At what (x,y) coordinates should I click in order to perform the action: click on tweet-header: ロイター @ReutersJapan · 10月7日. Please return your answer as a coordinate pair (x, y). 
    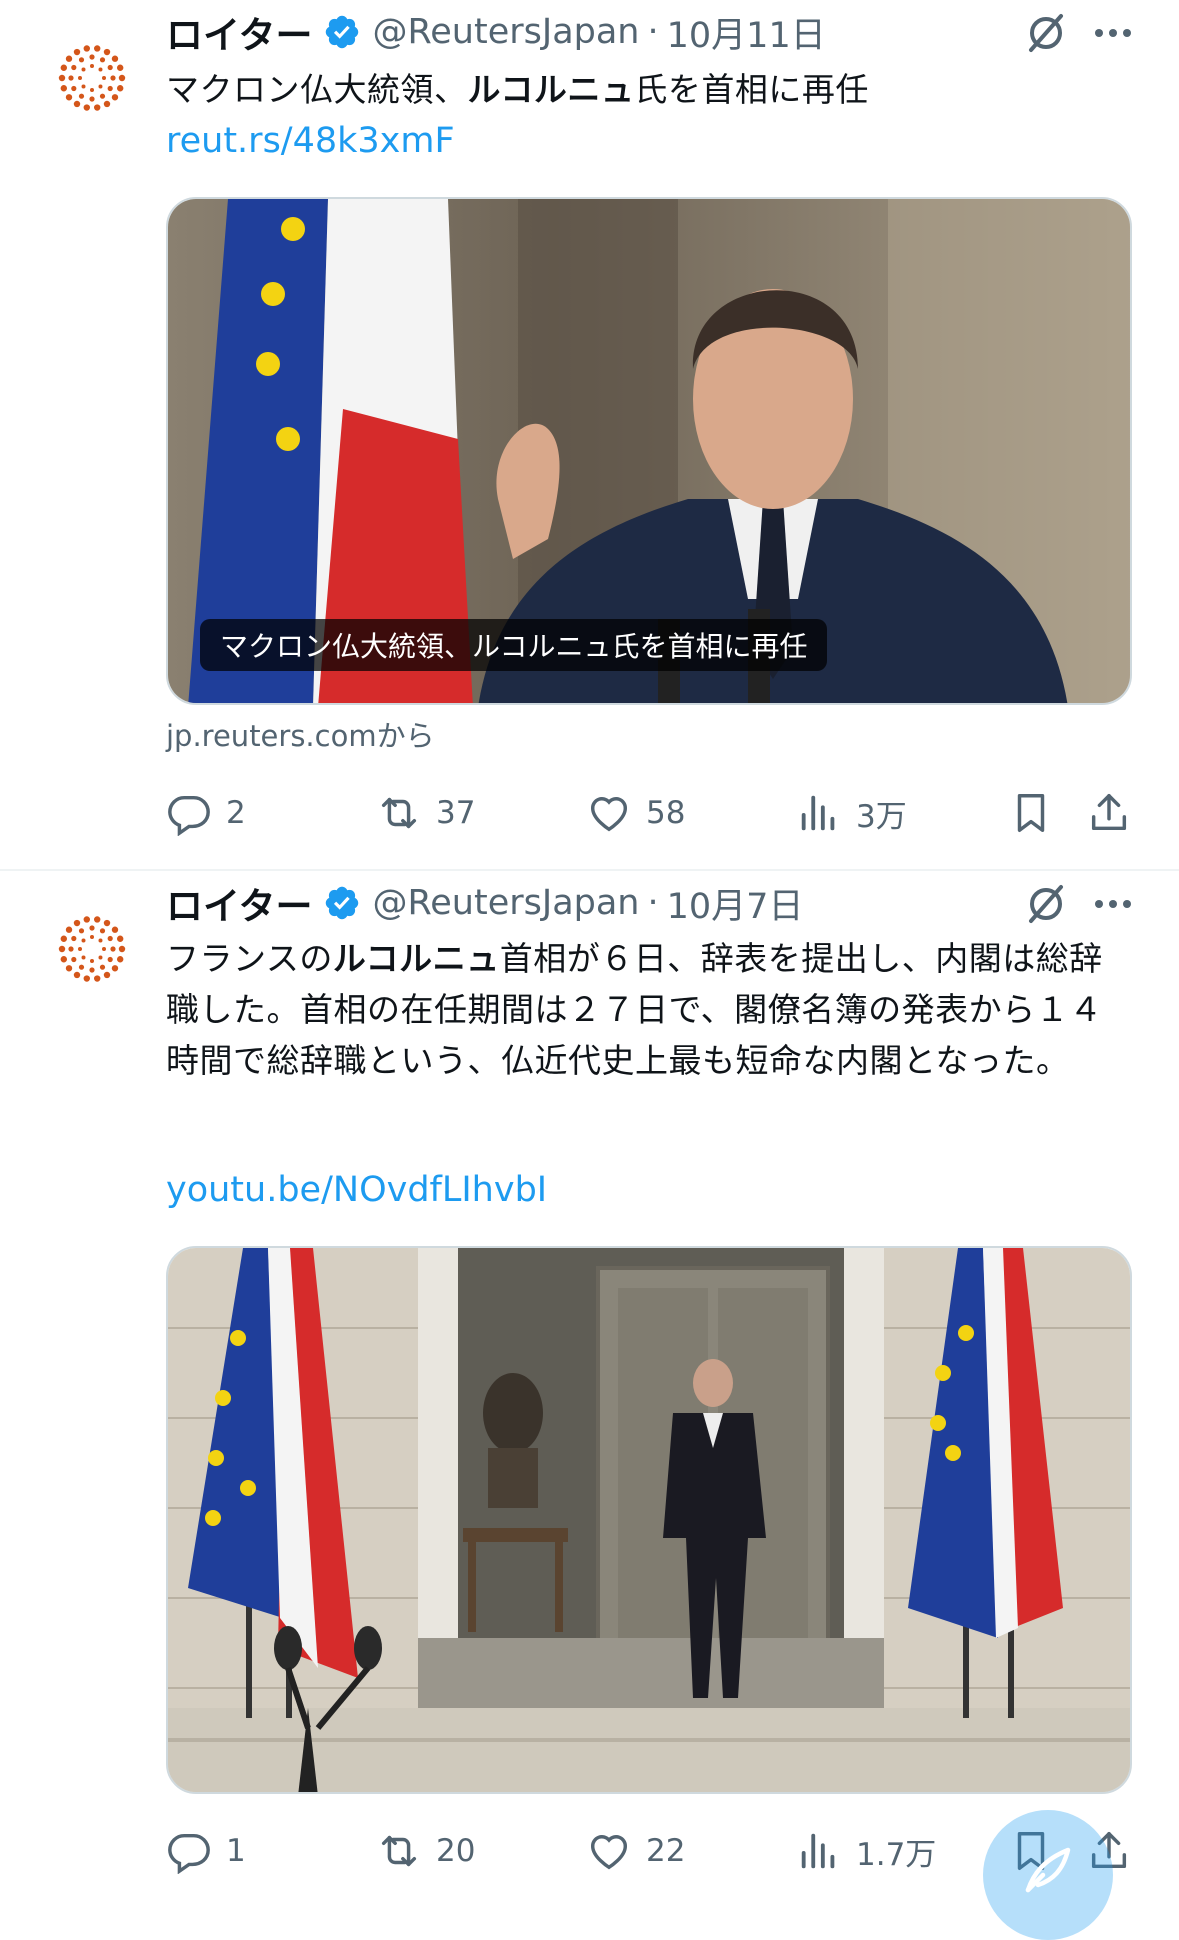
    Looking at the image, I should click on (484, 903).